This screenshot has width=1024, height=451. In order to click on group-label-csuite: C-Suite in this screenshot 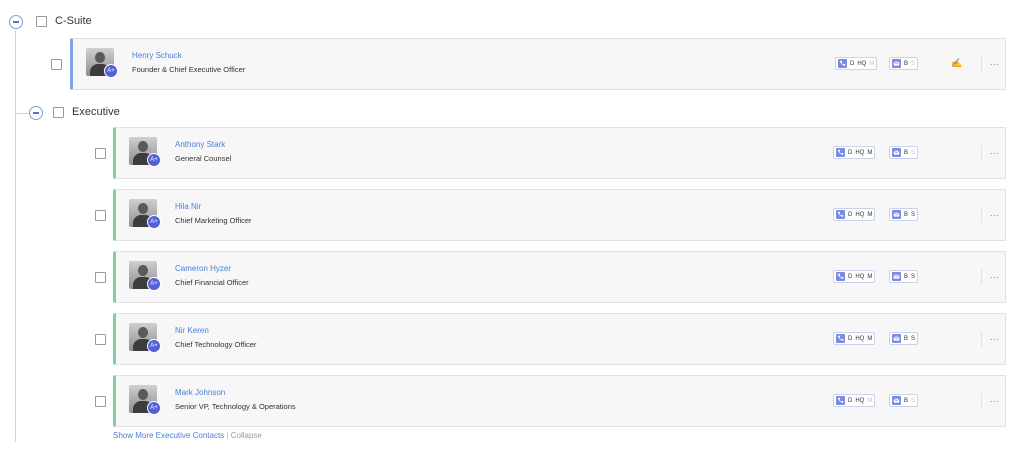, I will do `click(73, 21)`.